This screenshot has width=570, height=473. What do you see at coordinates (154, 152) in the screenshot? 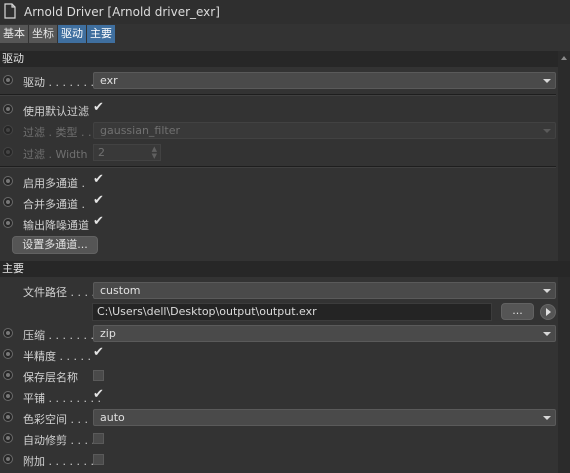
I see `spin-arrows-icon: ▲ ▼` at bounding box center [154, 152].